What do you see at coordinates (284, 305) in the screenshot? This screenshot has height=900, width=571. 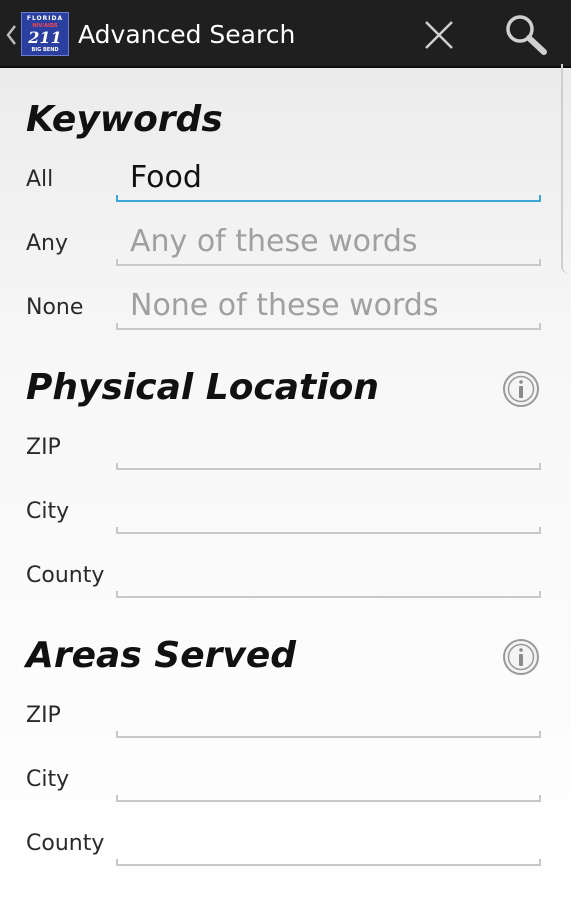 I see `none-words-placeholder: None of these words` at bounding box center [284, 305].